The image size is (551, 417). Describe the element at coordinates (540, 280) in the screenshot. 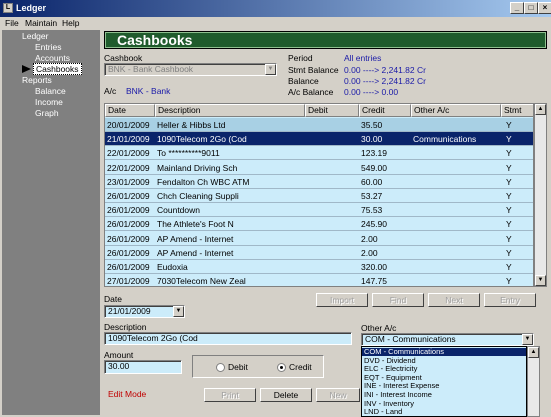

I see `scroll-down-icon: ▼` at that location.